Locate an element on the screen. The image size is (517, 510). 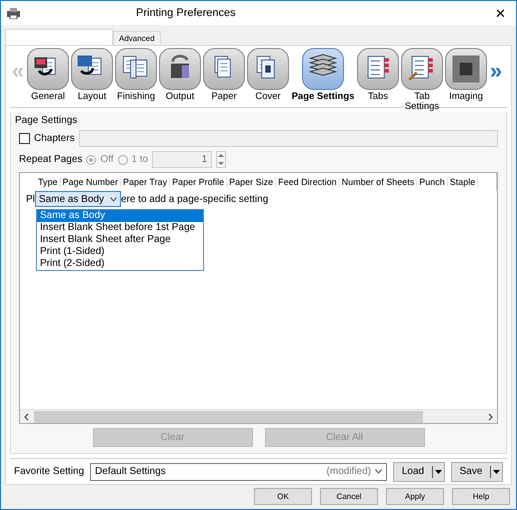
close-button: ✕ is located at coordinates (500, 13).